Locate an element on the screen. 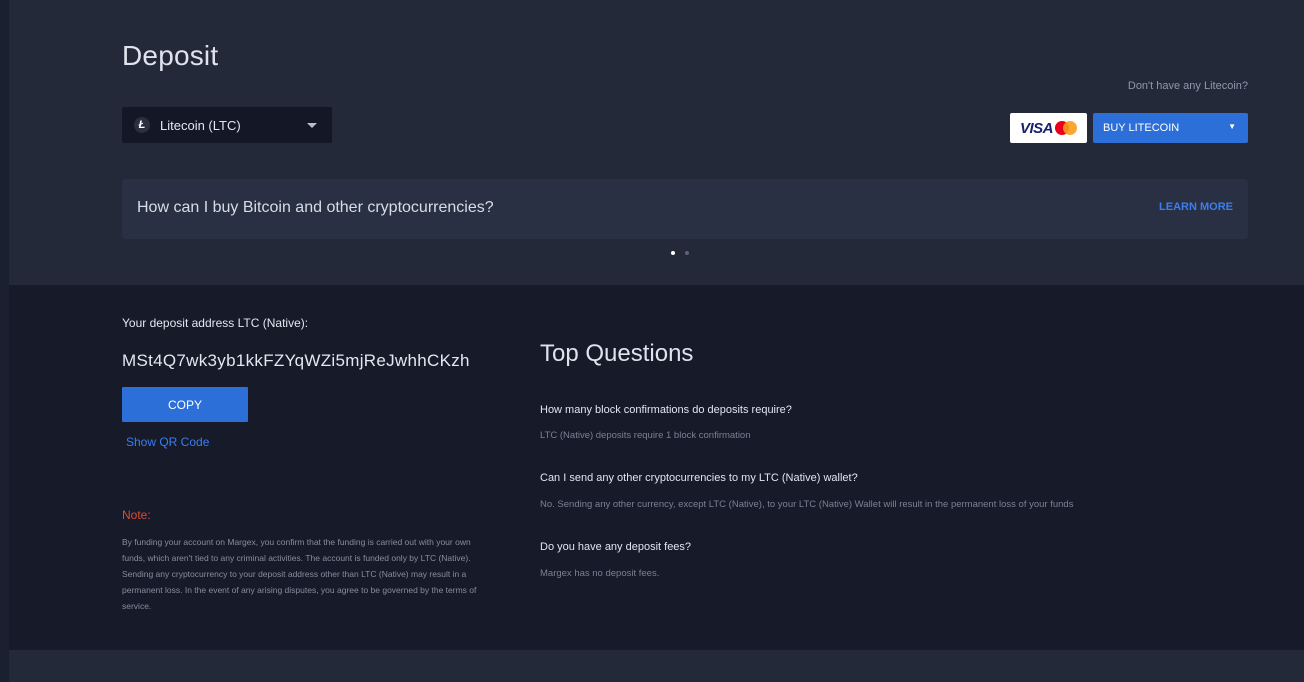 This screenshot has width=1304, height=682. currency-select: Ł Litecoin (LTC) is located at coordinates (227, 125).